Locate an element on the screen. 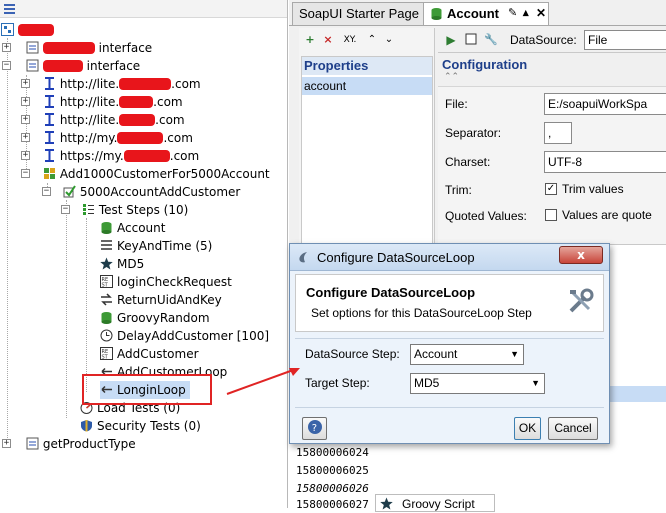 The height and width of the screenshot is (513, 666). tree-node-interface-1: + interface is located at coordinates (77, 48).